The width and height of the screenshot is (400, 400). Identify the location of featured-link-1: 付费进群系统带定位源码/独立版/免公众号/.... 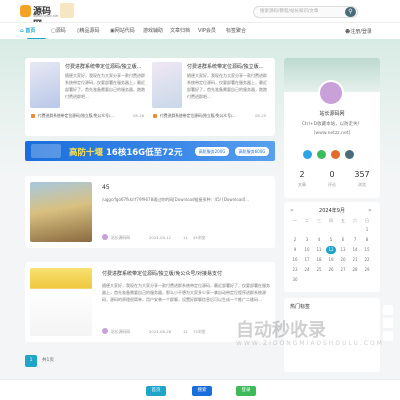
(84, 116).